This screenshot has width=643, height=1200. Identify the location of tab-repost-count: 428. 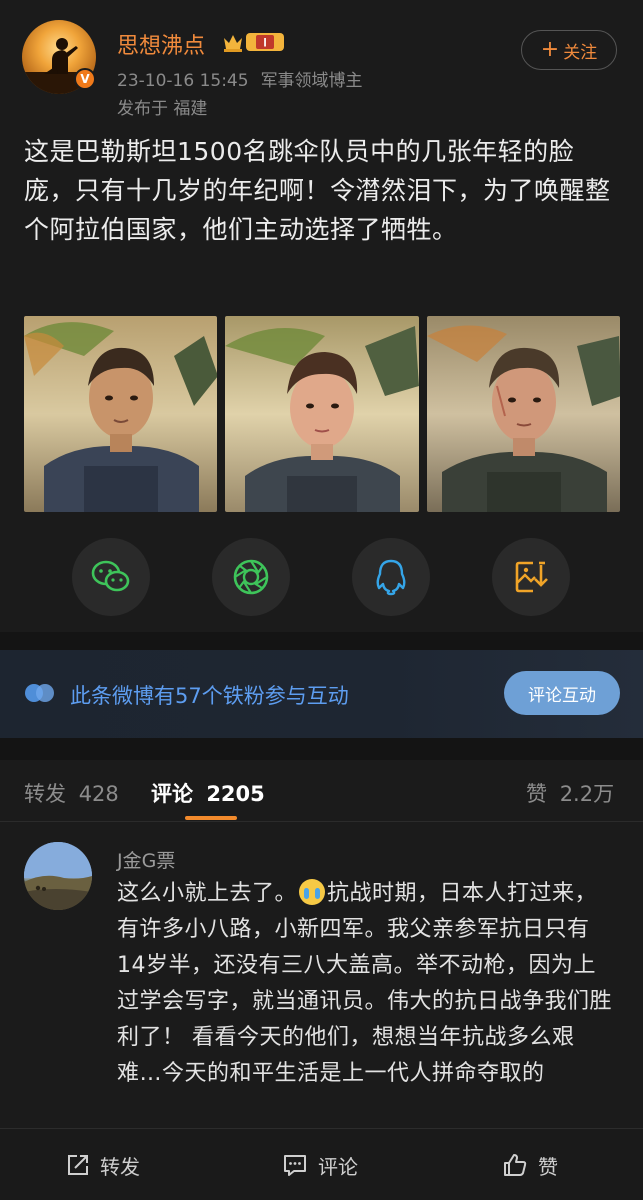
(98, 794).